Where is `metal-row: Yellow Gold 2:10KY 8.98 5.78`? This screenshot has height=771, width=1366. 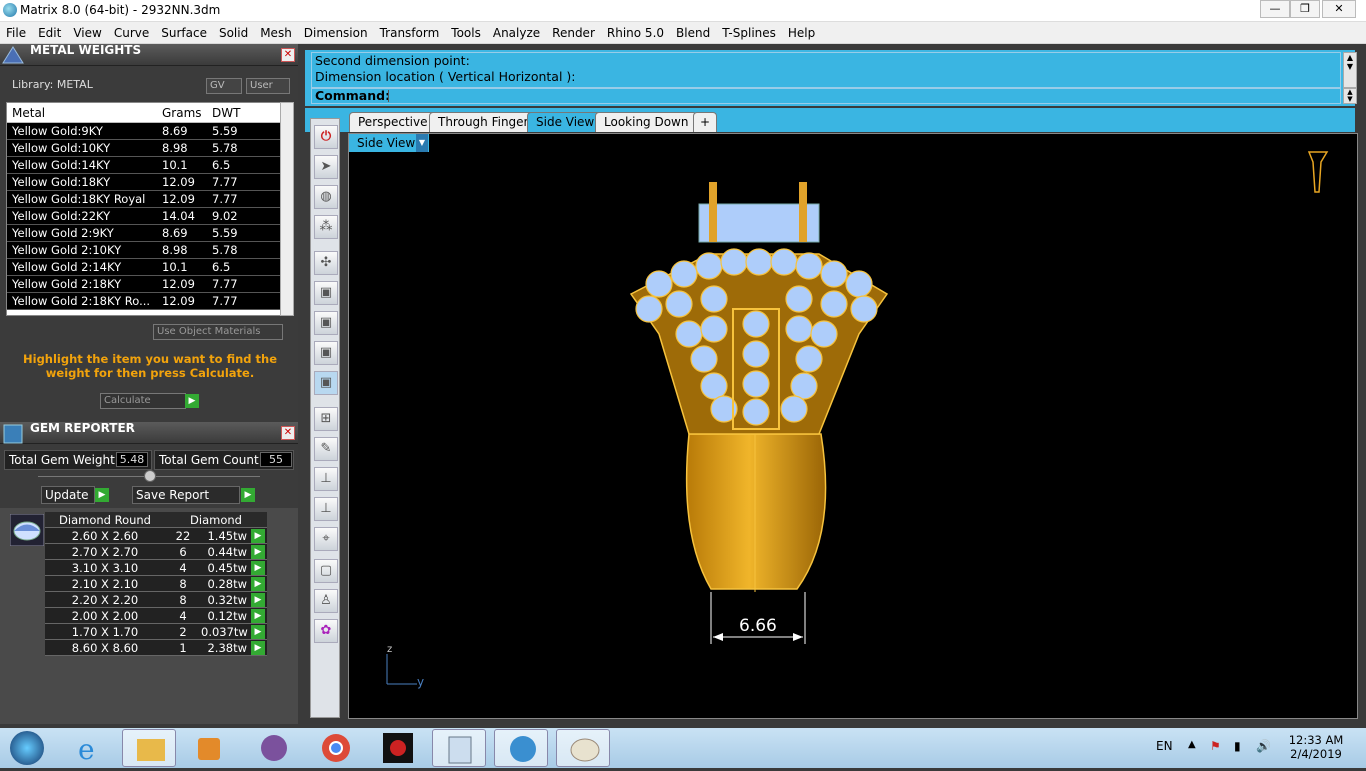 metal-row: Yellow Gold 2:10KY 8.98 5.78 is located at coordinates (145, 250).